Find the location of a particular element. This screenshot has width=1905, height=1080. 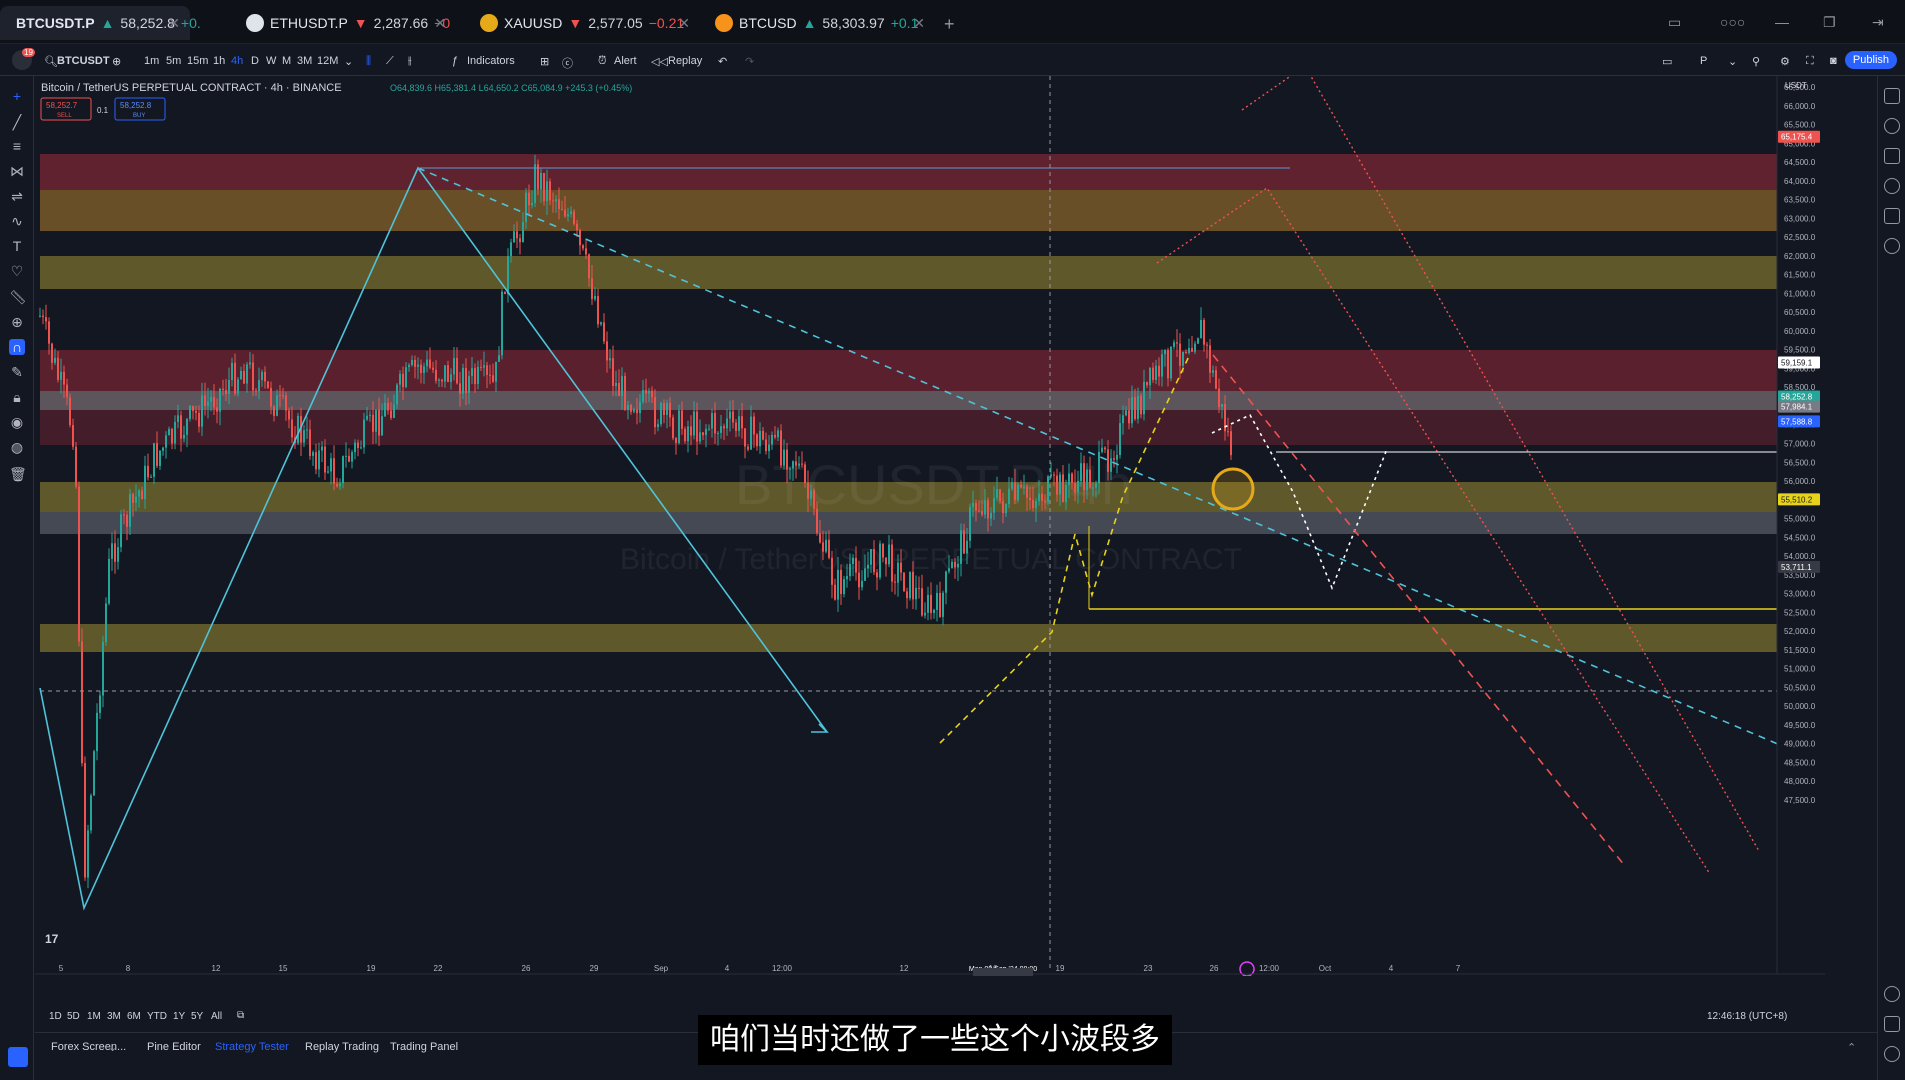

heart-icon: ♡ is located at coordinates (17, 271).